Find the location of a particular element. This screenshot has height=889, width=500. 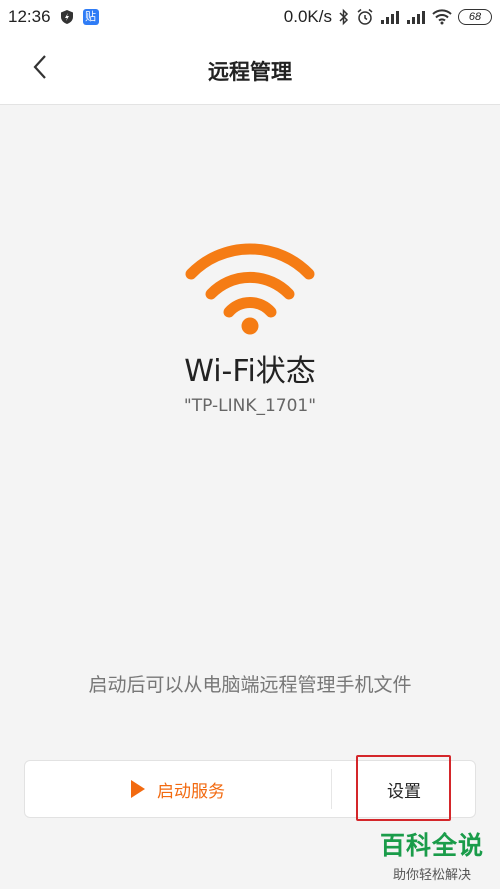

start-service-label: 启动服务 is located at coordinates (191, 791).